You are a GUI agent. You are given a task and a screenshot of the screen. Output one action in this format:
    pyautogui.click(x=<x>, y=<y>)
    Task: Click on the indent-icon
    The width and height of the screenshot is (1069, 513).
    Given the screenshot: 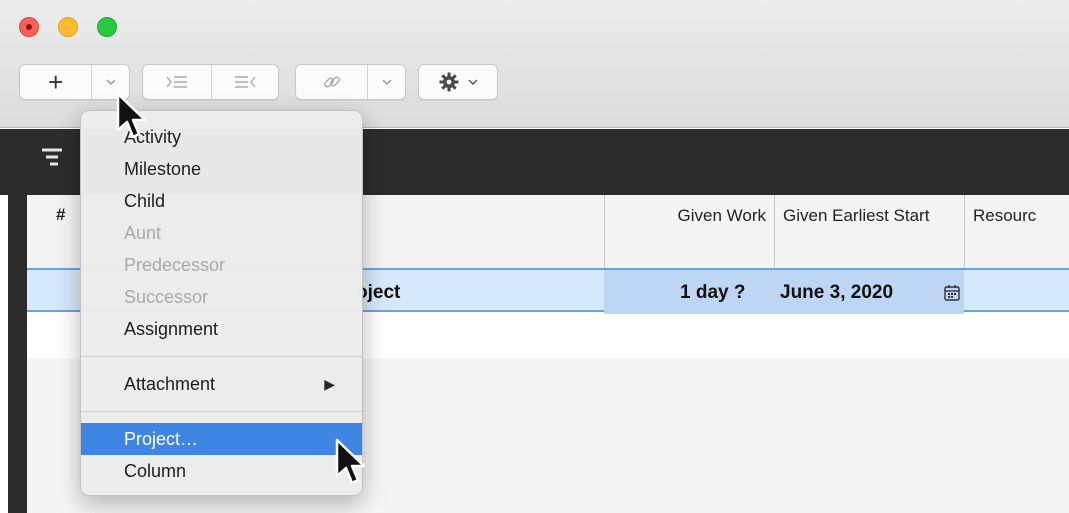 What is the action you would take?
    pyautogui.click(x=176, y=82)
    